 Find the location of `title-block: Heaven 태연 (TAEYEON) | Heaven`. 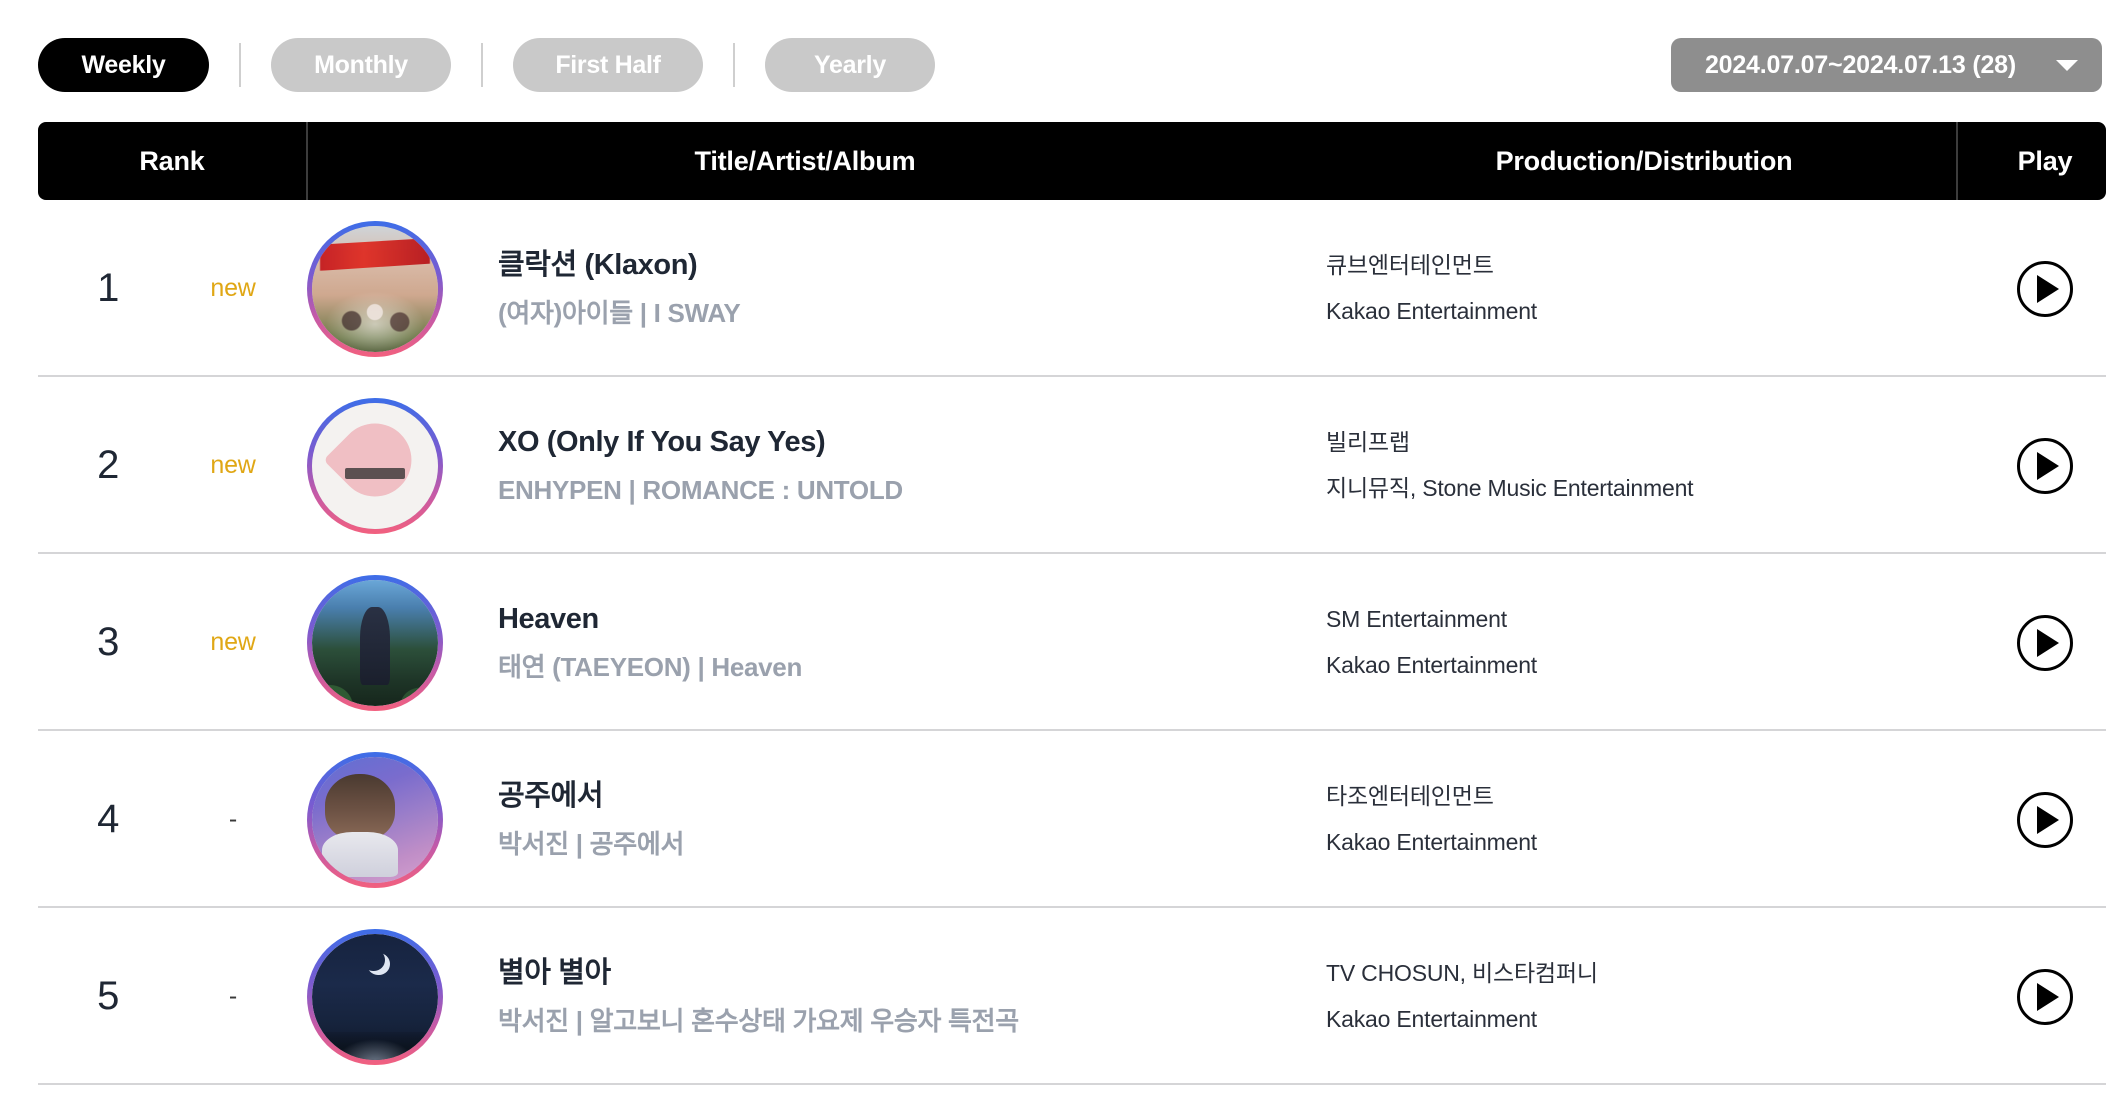

title-block: Heaven 태연 (TAEYEON) | Heaven is located at coordinates (650, 643).